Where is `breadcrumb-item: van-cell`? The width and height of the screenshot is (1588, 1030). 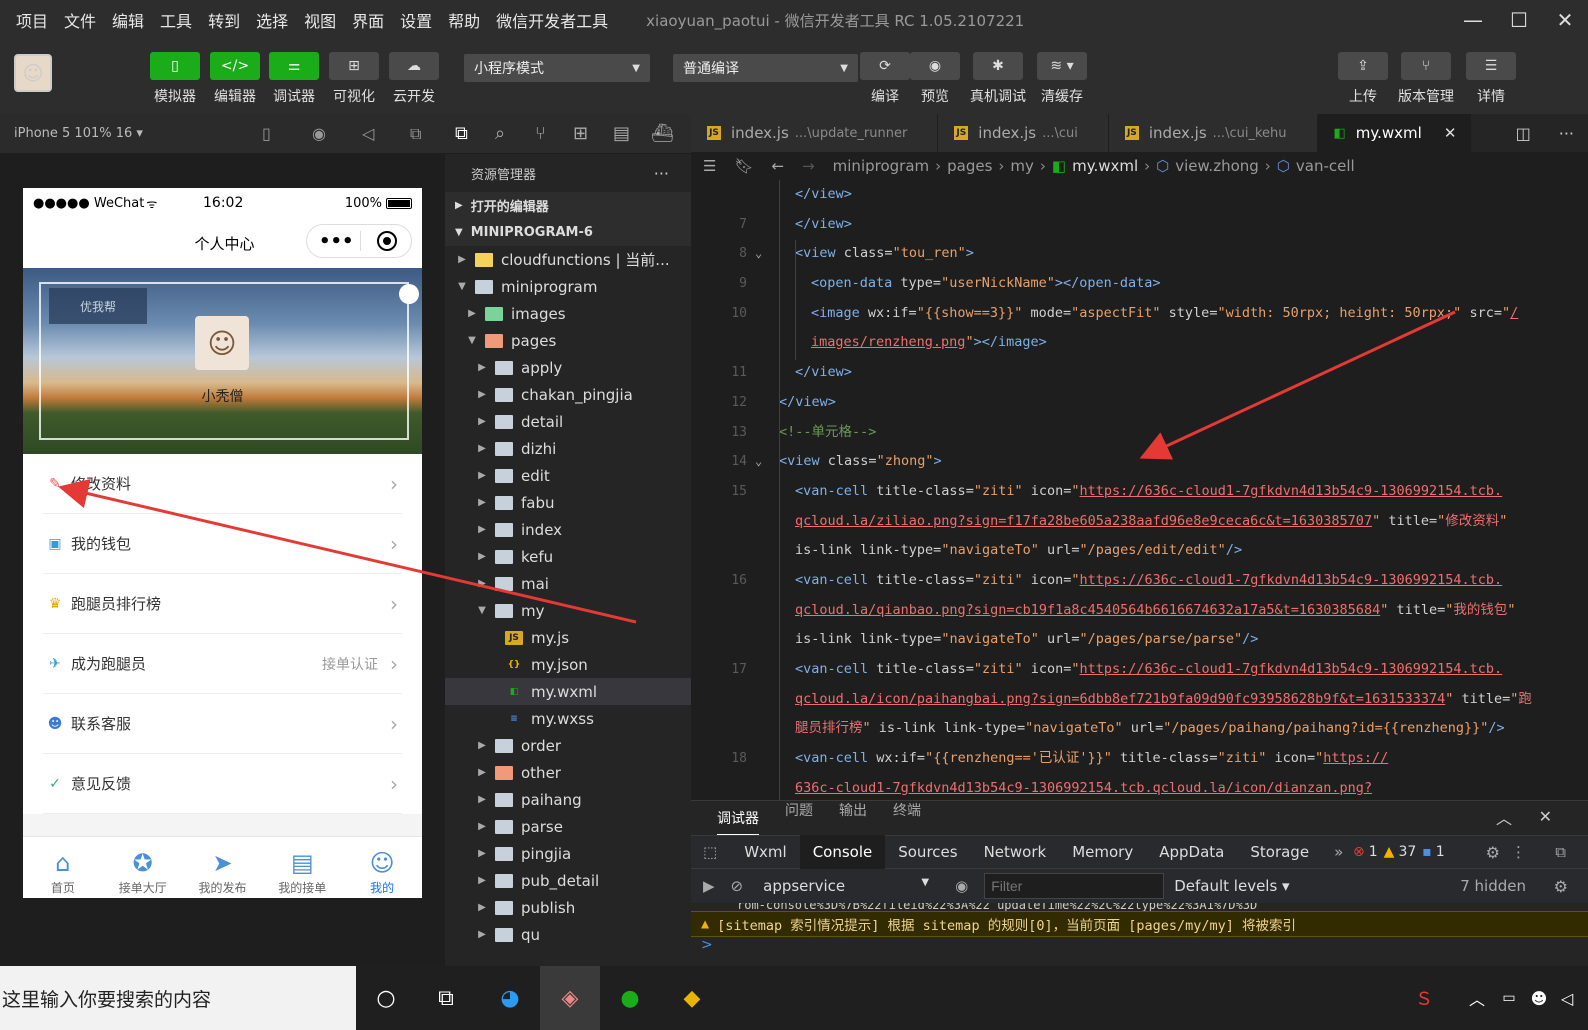
breadcrumb-item: van-cell is located at coordinates (1325, 166).